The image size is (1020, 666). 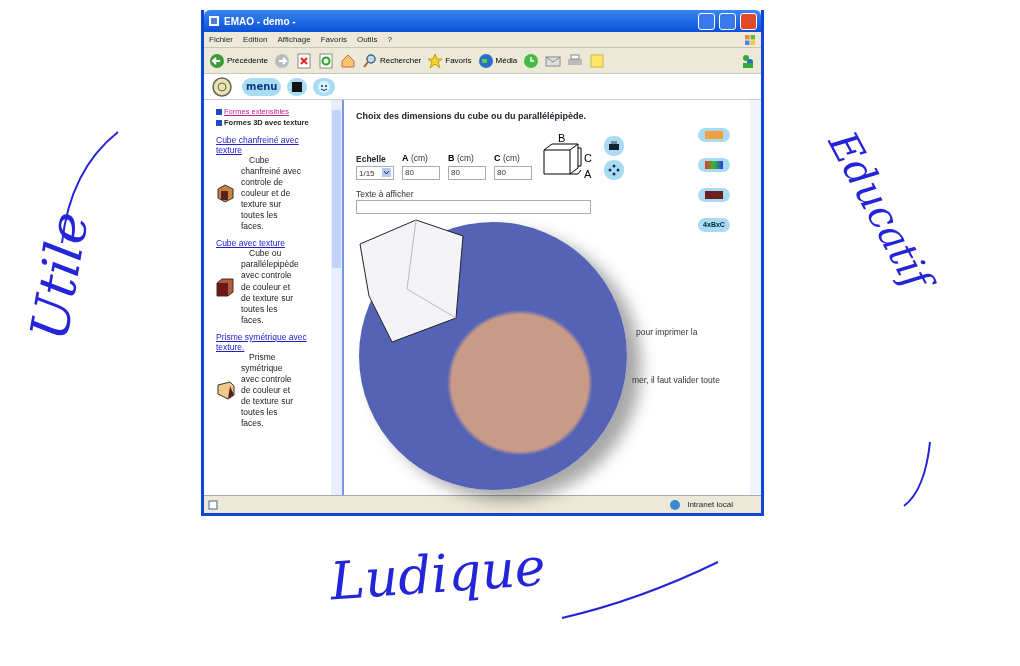 I want to click on house-icon, so click(x=347, y=60).